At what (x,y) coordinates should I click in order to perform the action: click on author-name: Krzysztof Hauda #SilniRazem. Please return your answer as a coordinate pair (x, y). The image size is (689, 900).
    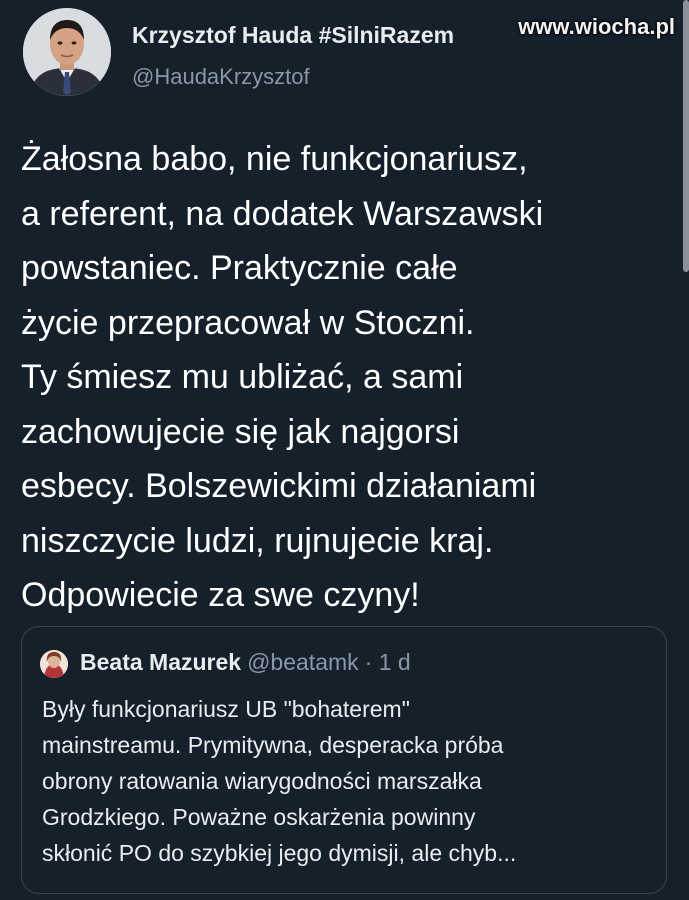
    Looking at the image, I should click on (293, 35).